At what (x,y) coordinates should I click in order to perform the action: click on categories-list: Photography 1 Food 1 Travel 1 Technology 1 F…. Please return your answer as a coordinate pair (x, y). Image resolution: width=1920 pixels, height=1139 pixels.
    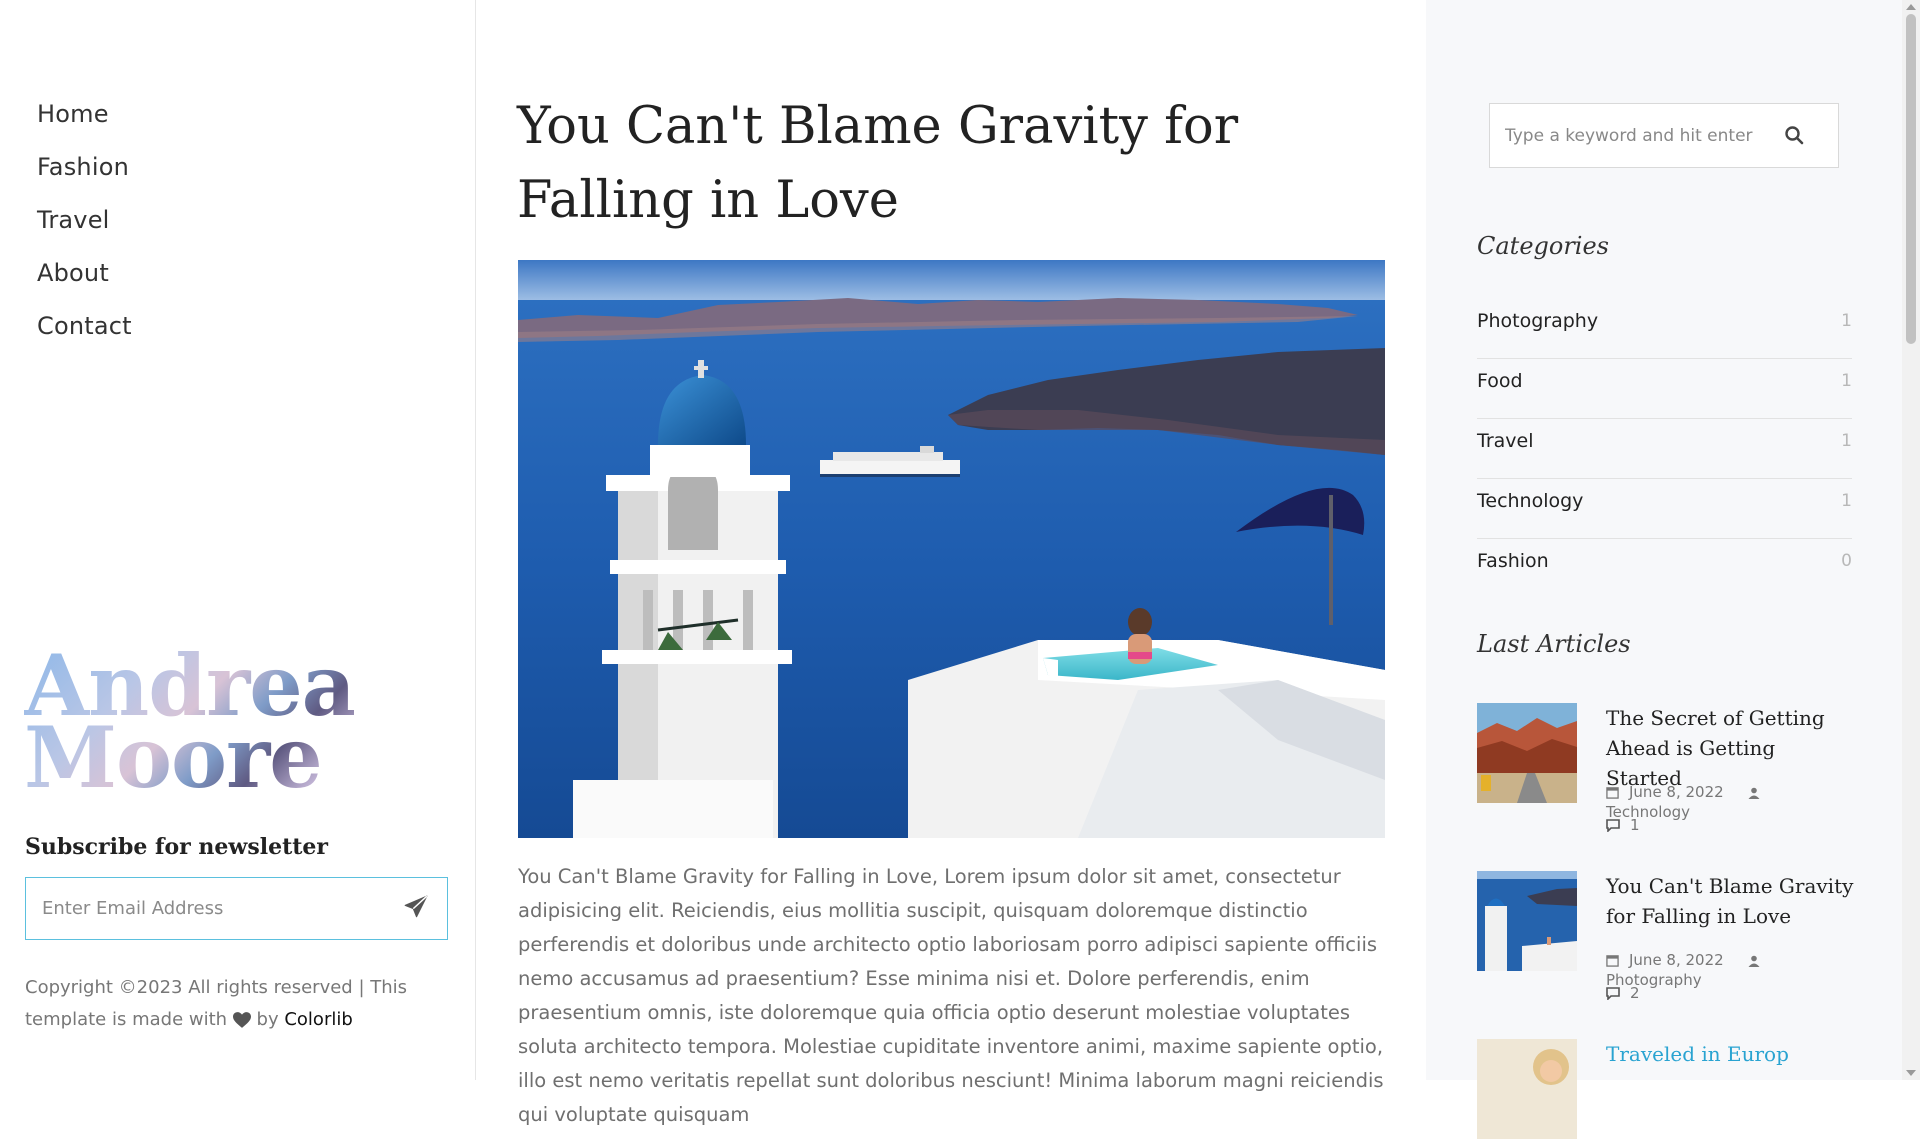
    Looking at the image, I should click on (1664, 450).